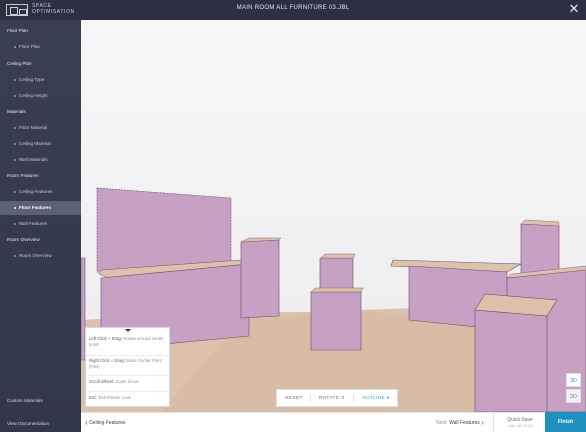  I want to click on help-key: Scroll Wheel:, so click(102, 381).